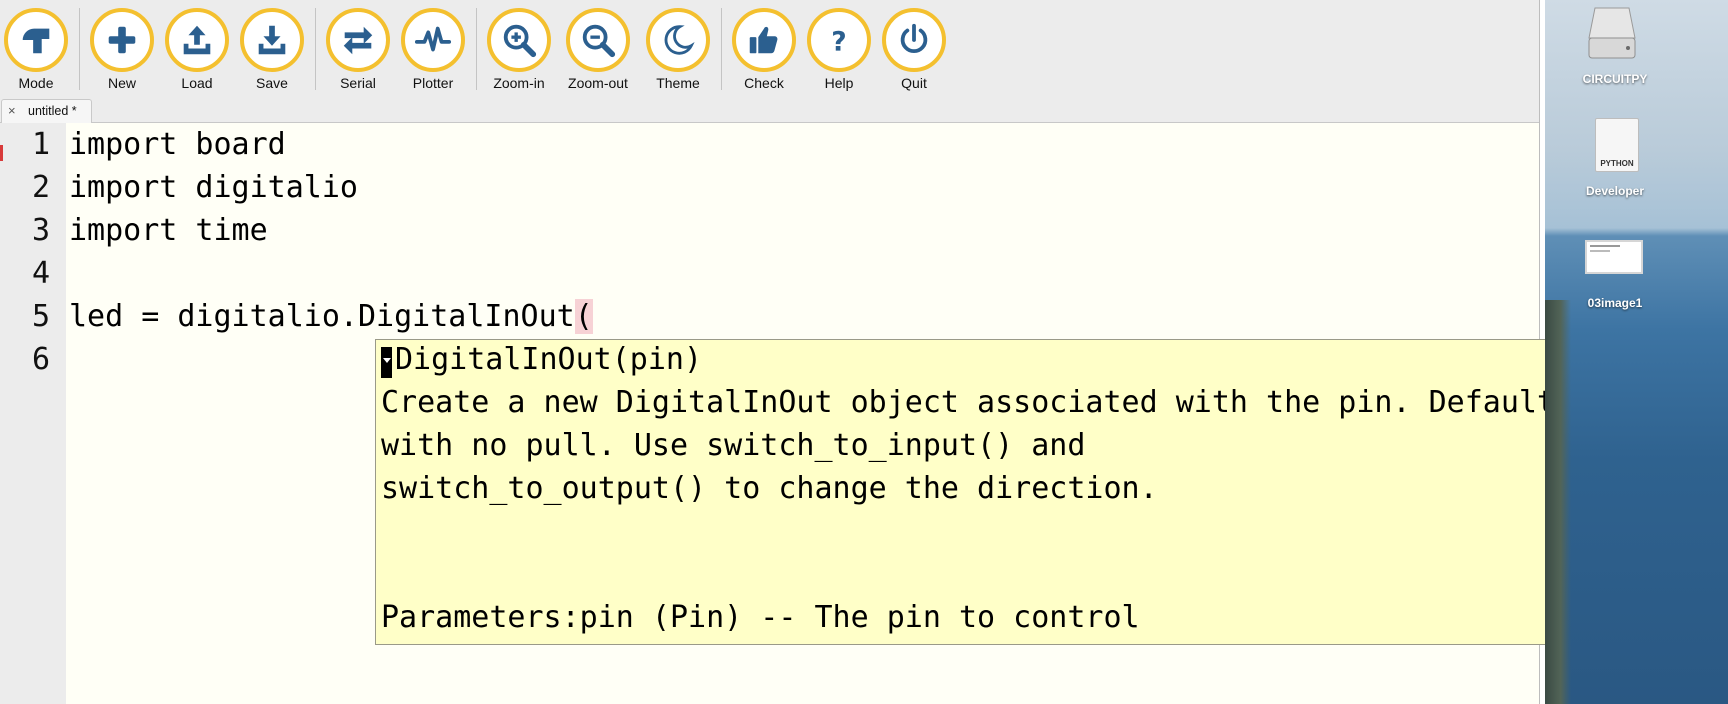 The image size is (1728, 704). I want to click on tab-label: untitled *, so click(52, 111).